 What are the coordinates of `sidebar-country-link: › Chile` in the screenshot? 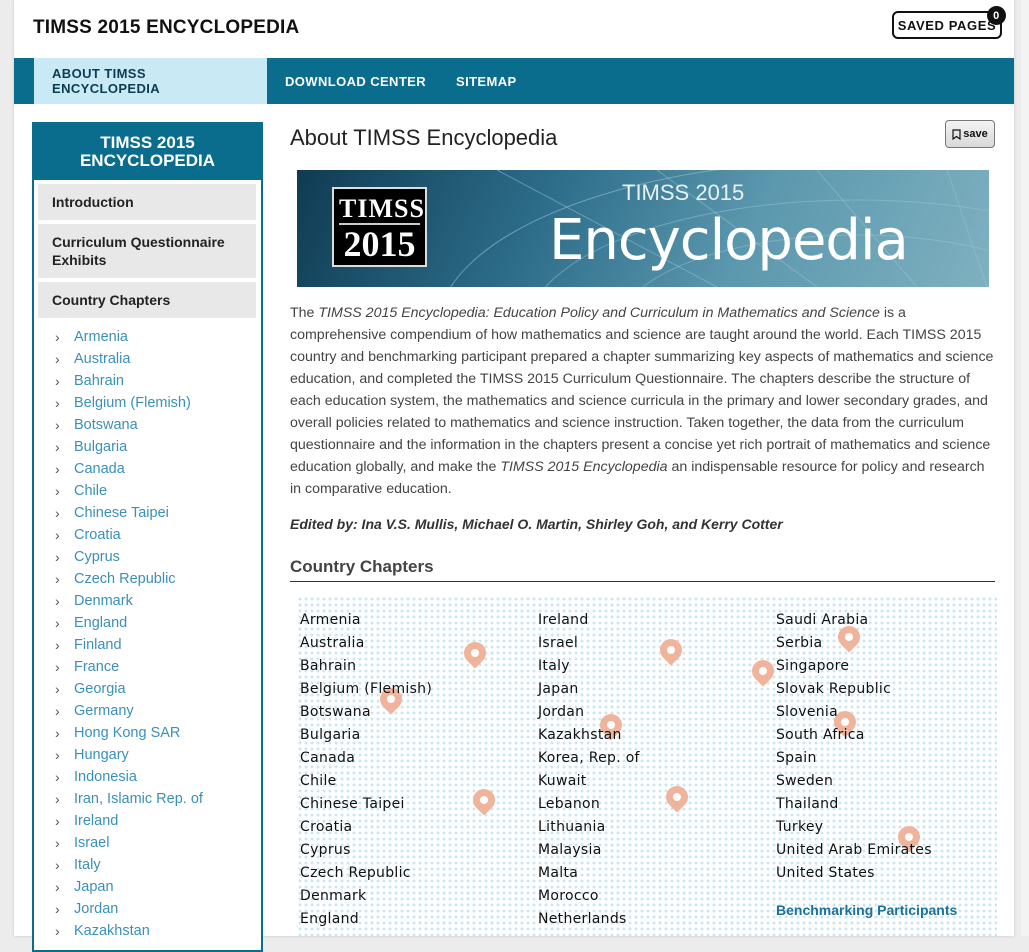 It's located at (147, 491).